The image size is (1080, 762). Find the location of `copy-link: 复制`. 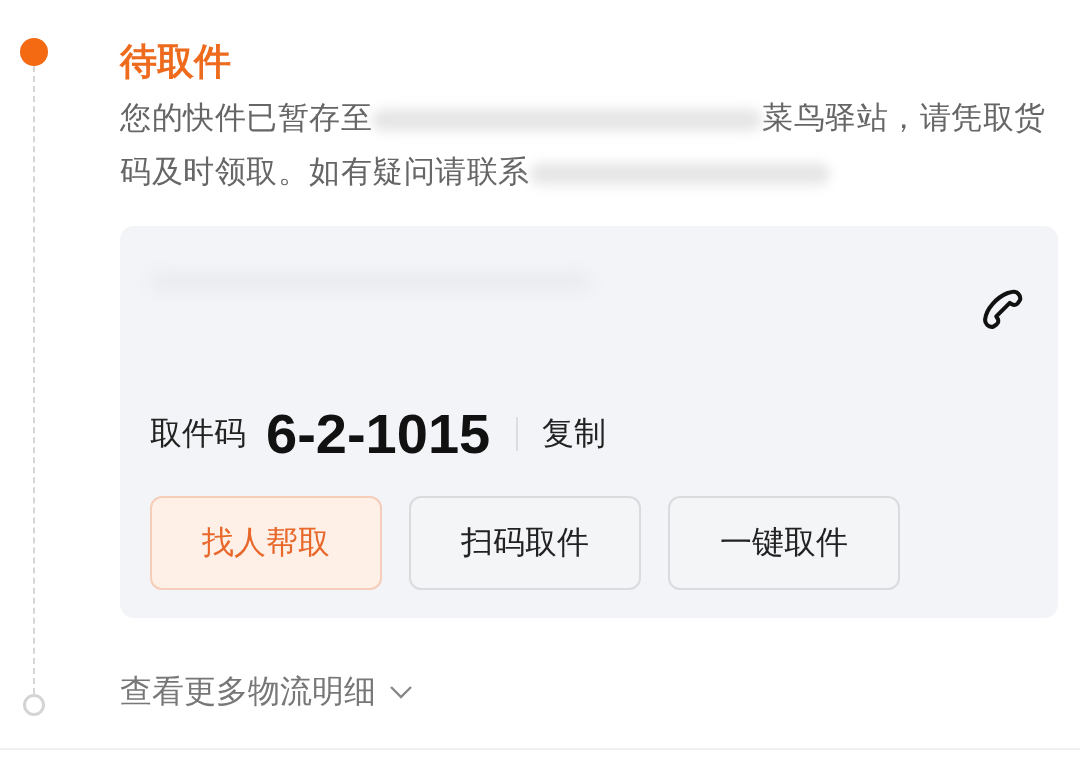

copy-link: 复制 is located at coordinates (574, 433).